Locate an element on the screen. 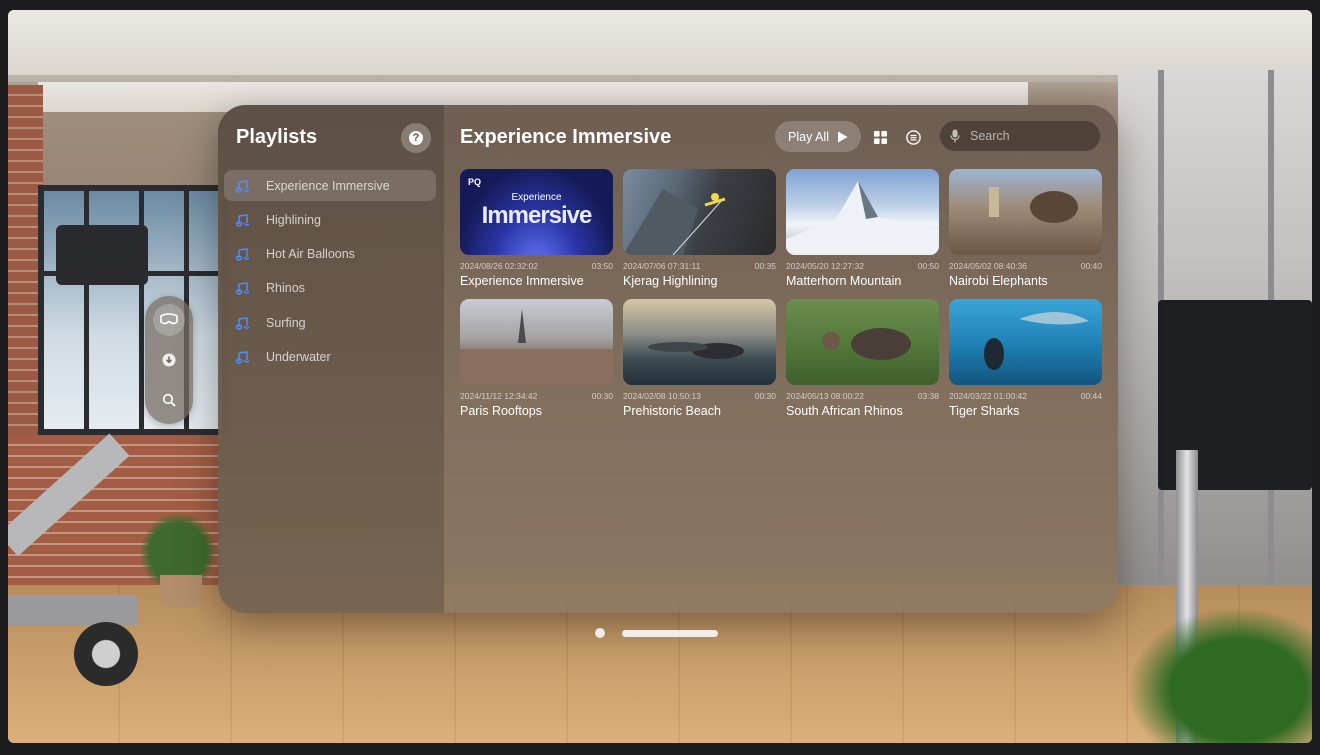  video-meta: 2024/08/26 02:32:02 03:50 is located at coordinates (536, 266).